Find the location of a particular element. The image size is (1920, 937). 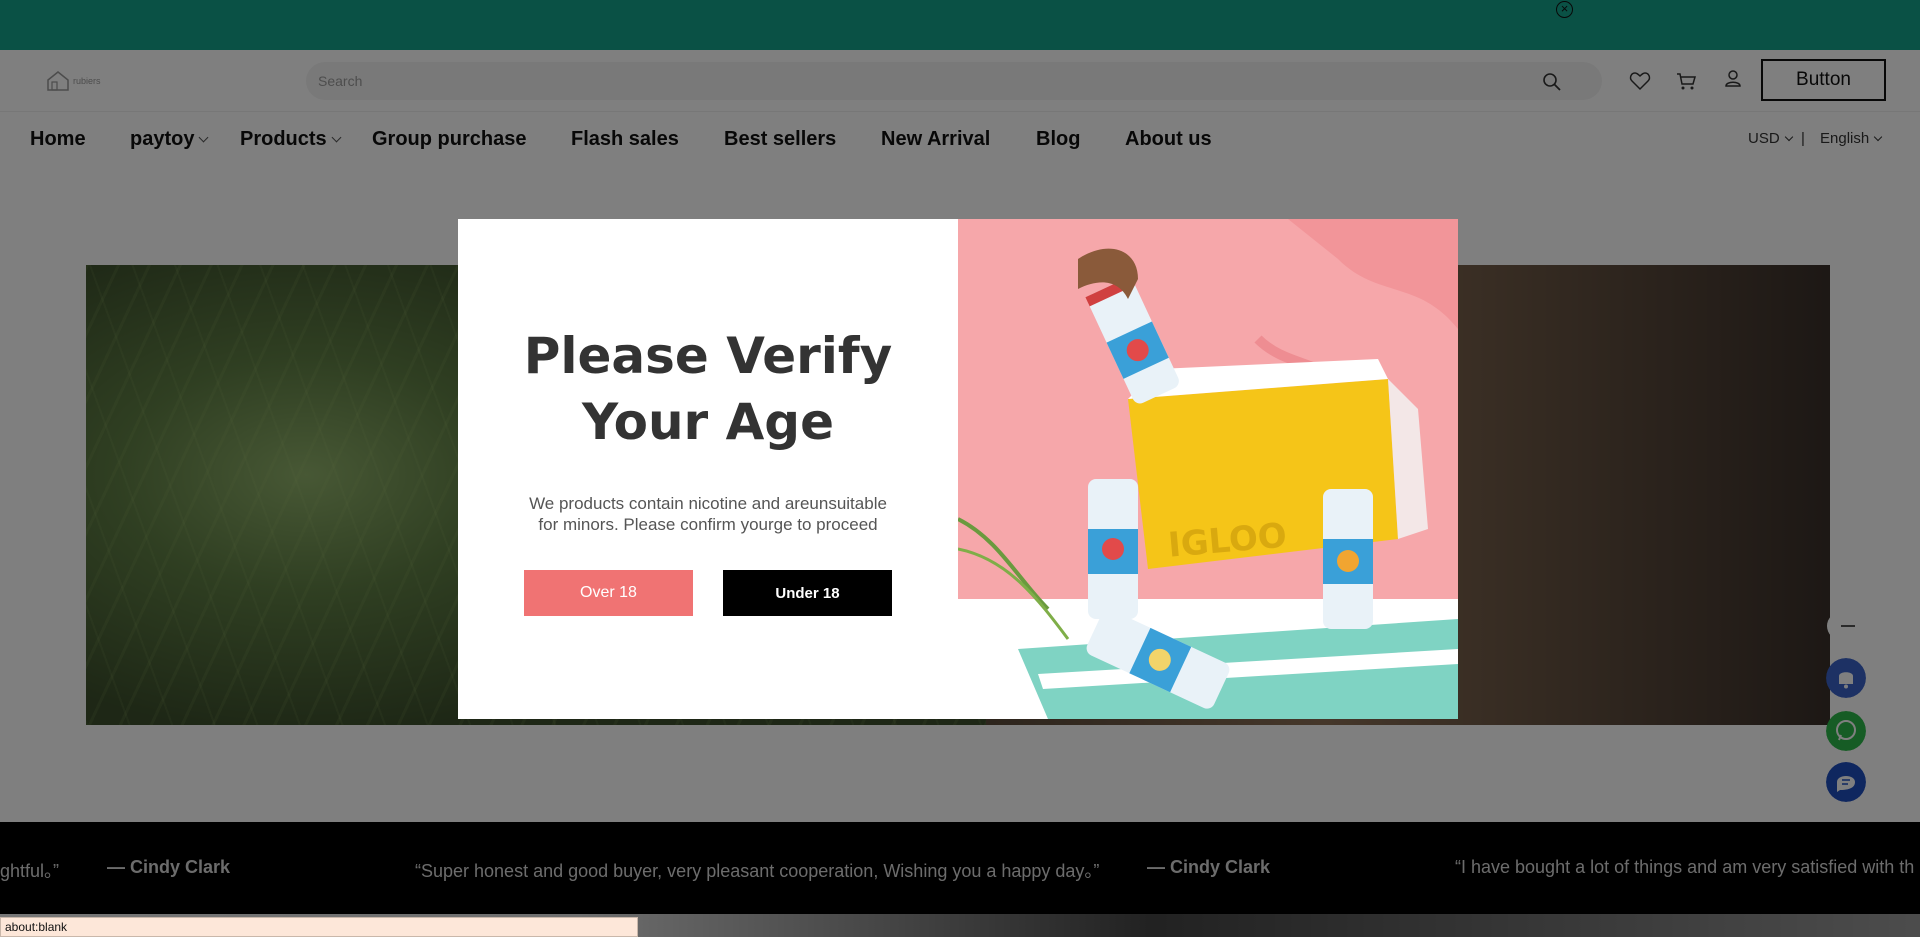

cooler-drinks-illustration: IGLOO is located at coordinates (1208, 469).